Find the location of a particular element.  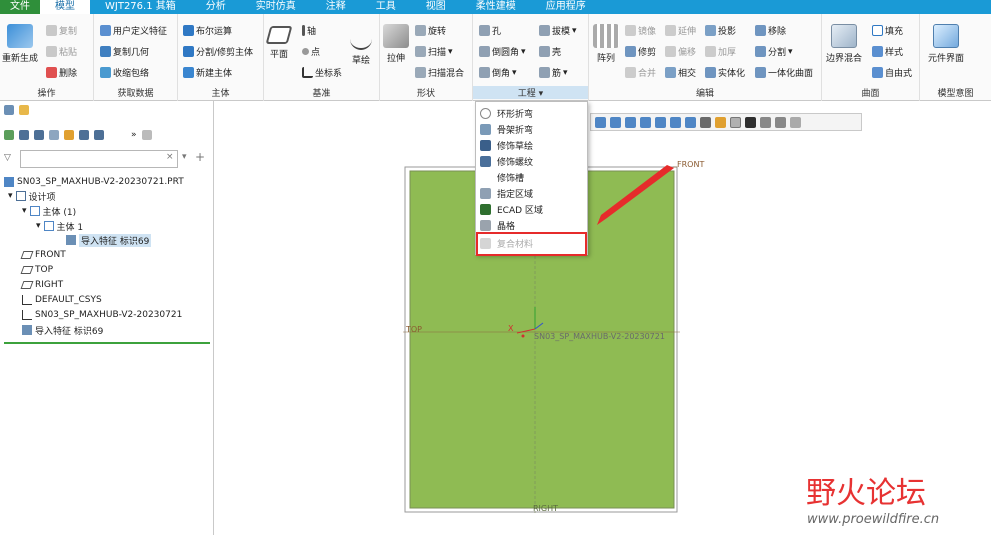

fill-button: 填充 is located at coordinates (887, 30).